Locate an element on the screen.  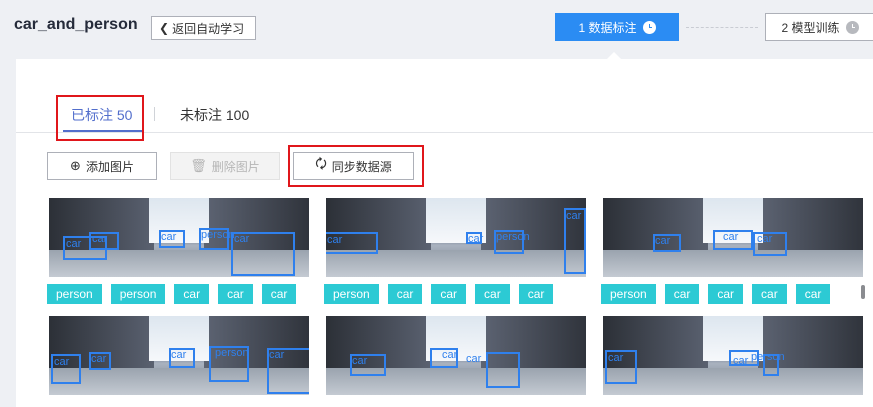
top-bar: car_and_person ❮ 返回自动学习 1 数据标注 2 模型训练 is located at coordinates (436, 29).